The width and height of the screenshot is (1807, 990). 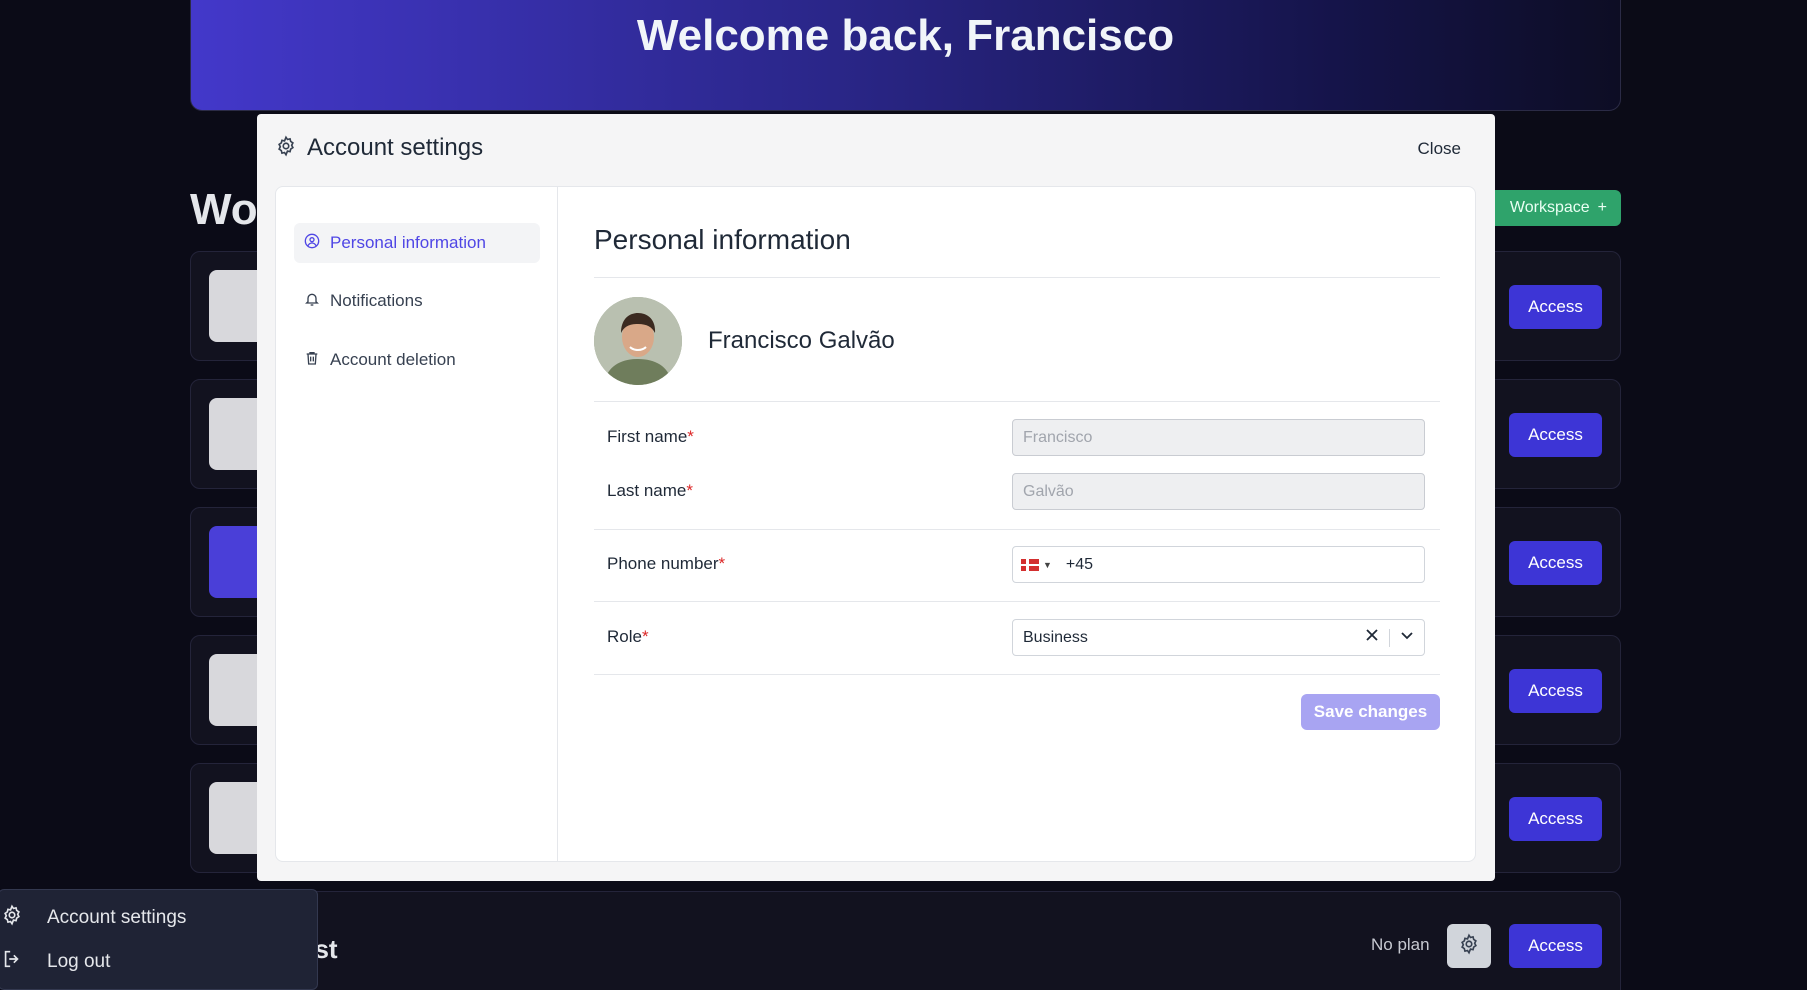 I want to click on menu-item-label: Account settings, so click(x=117, y=917).